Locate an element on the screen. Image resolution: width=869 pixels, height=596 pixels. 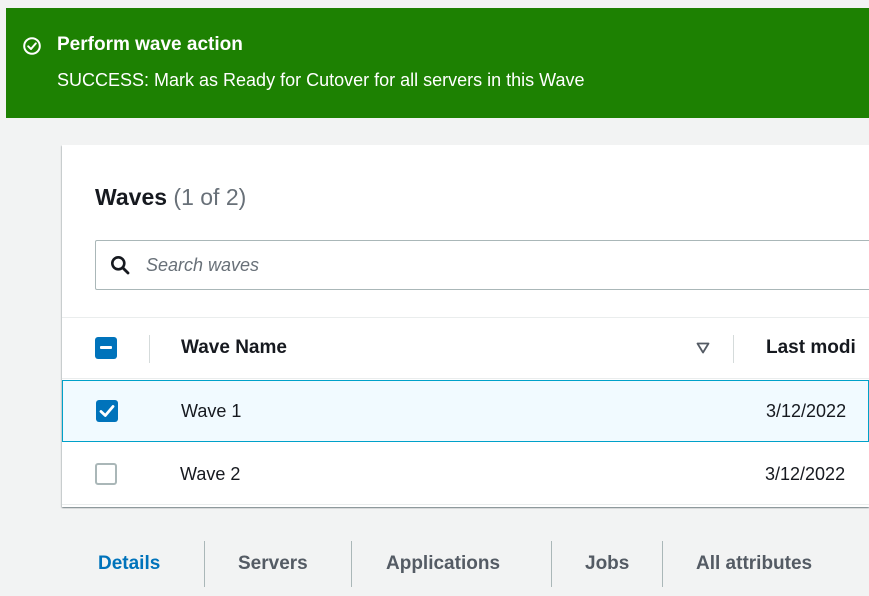
row-checkbox-checked is located at coordinates (107, 411).